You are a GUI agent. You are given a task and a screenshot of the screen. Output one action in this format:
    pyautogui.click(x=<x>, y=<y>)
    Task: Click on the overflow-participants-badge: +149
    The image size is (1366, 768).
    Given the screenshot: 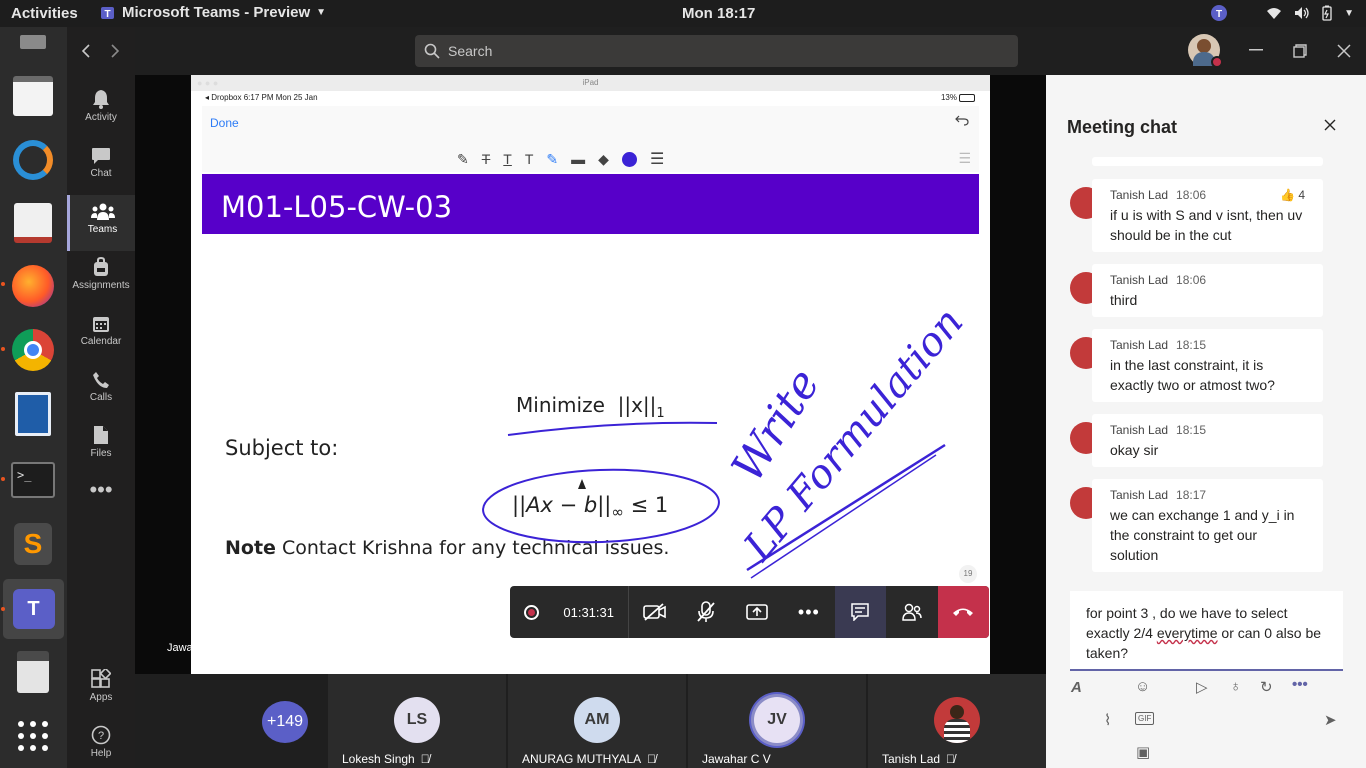 What is the action you would take?
    pyautogui.click(x=285, y=722)
    